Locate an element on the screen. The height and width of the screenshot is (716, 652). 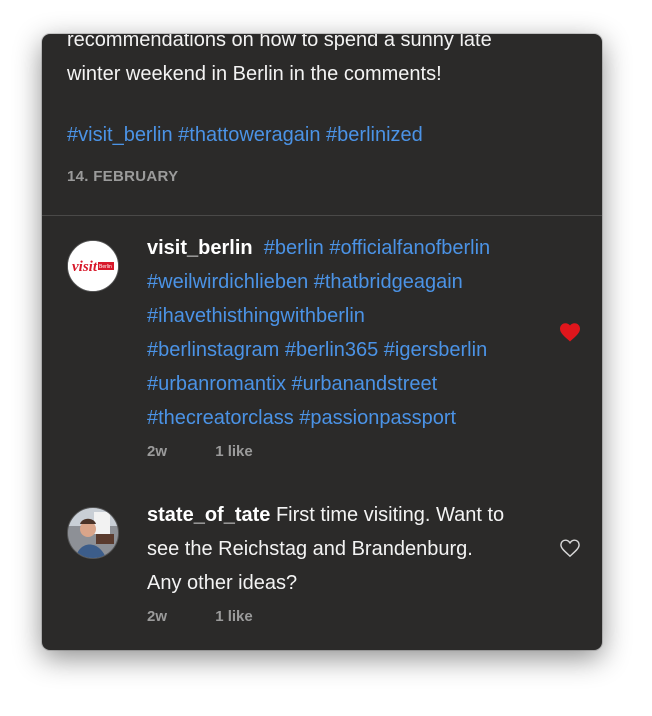
comment-username: state_of_tate is located at coordinates (208, 515).